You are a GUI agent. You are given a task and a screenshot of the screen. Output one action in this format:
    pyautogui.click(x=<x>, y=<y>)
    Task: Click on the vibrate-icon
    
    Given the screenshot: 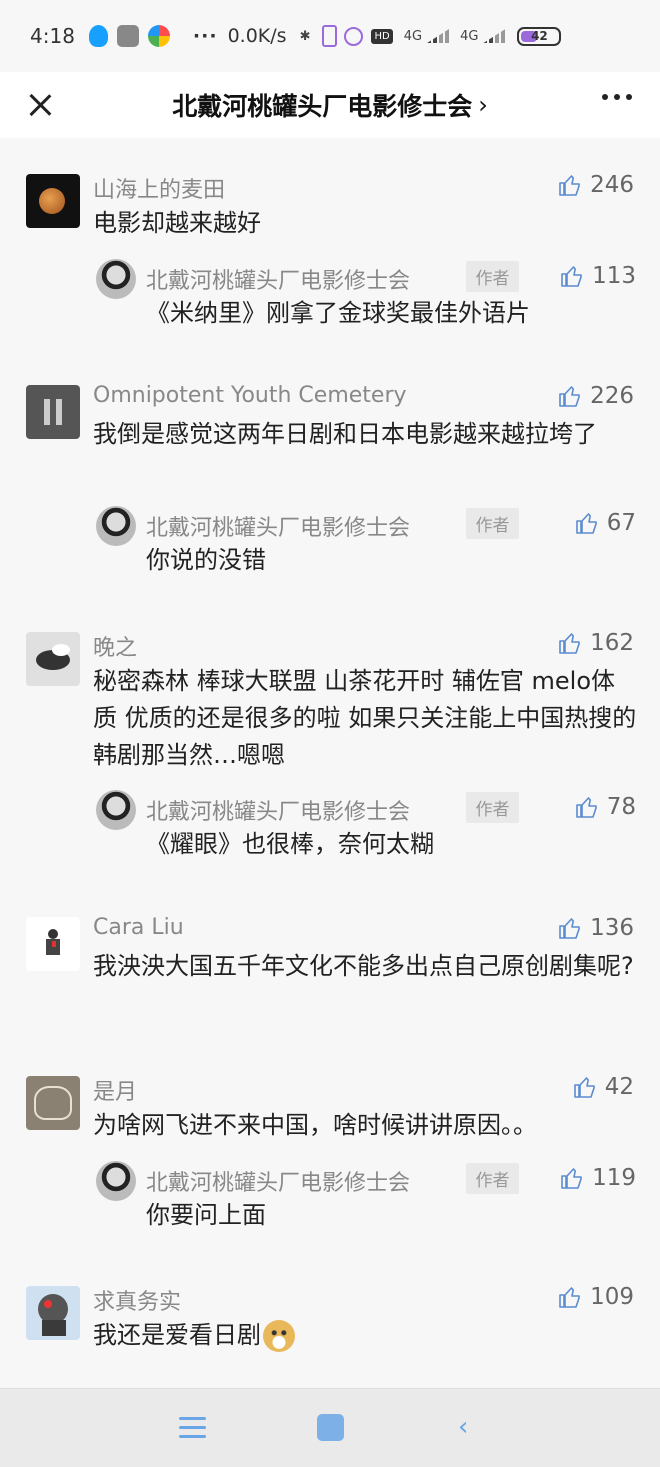 What is the action you would take?
    pyautogui.click(x=330, y=36)
    